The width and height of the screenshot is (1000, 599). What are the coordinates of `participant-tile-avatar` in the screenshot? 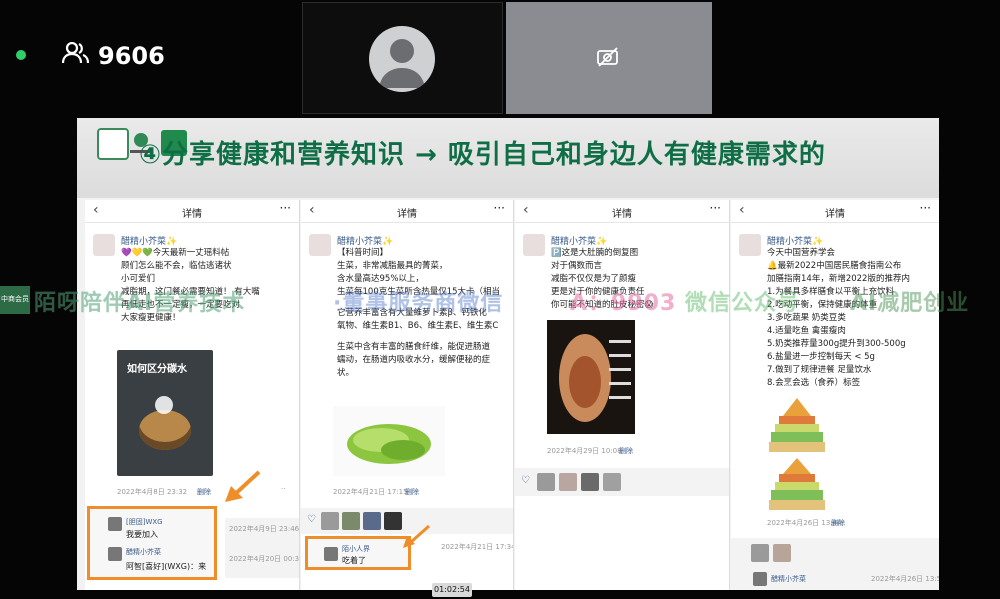 It's located at (402, 58).